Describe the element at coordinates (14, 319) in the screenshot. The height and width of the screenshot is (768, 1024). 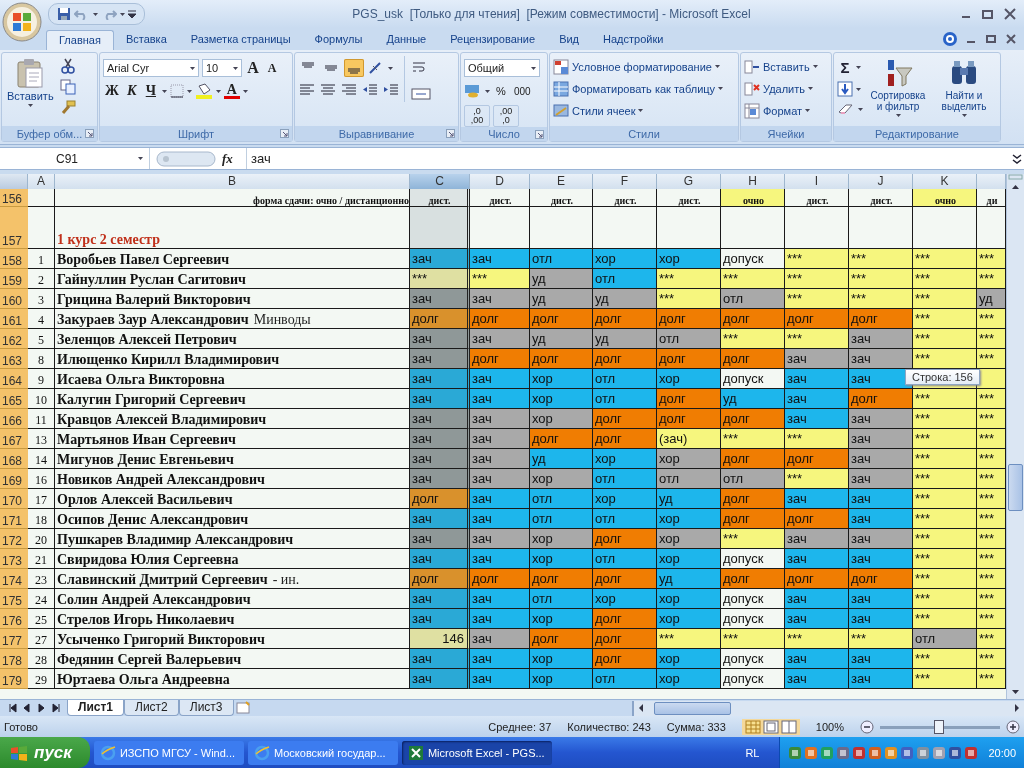
I see `row-header: 161` at that location.